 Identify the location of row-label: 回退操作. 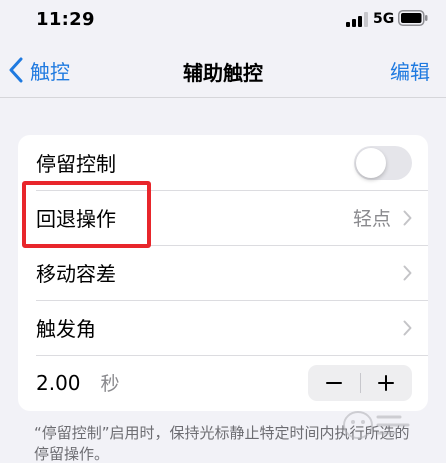
(76, 219).